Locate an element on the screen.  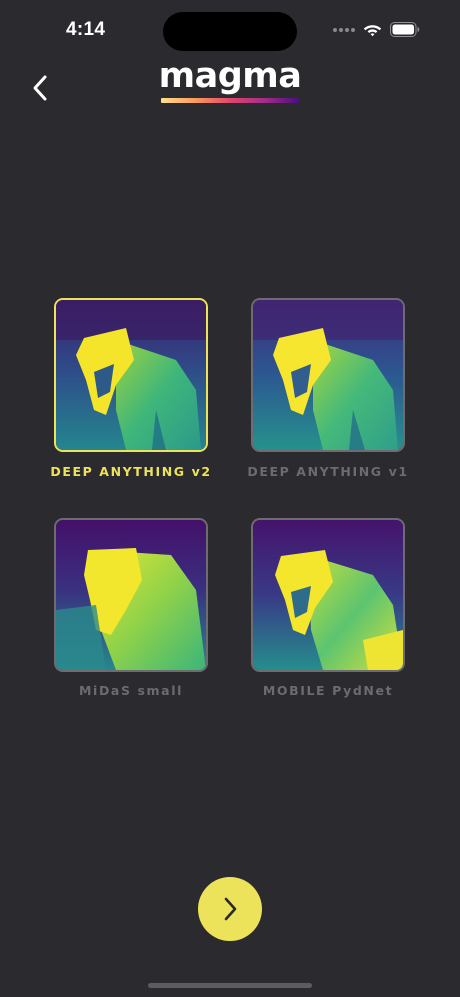
model-label: DEEP ANYTHING v1 is located at coordinates (328, 471).